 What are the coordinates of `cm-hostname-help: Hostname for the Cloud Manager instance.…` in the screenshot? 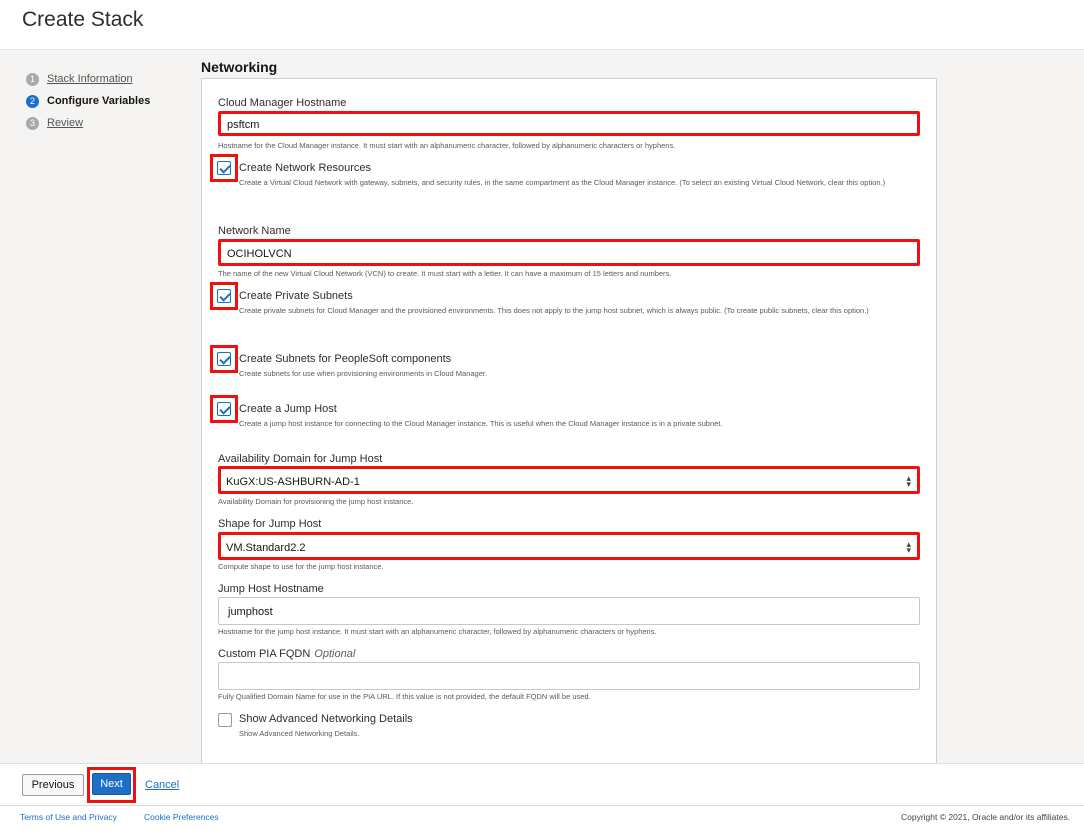 It's located at (447, 145).